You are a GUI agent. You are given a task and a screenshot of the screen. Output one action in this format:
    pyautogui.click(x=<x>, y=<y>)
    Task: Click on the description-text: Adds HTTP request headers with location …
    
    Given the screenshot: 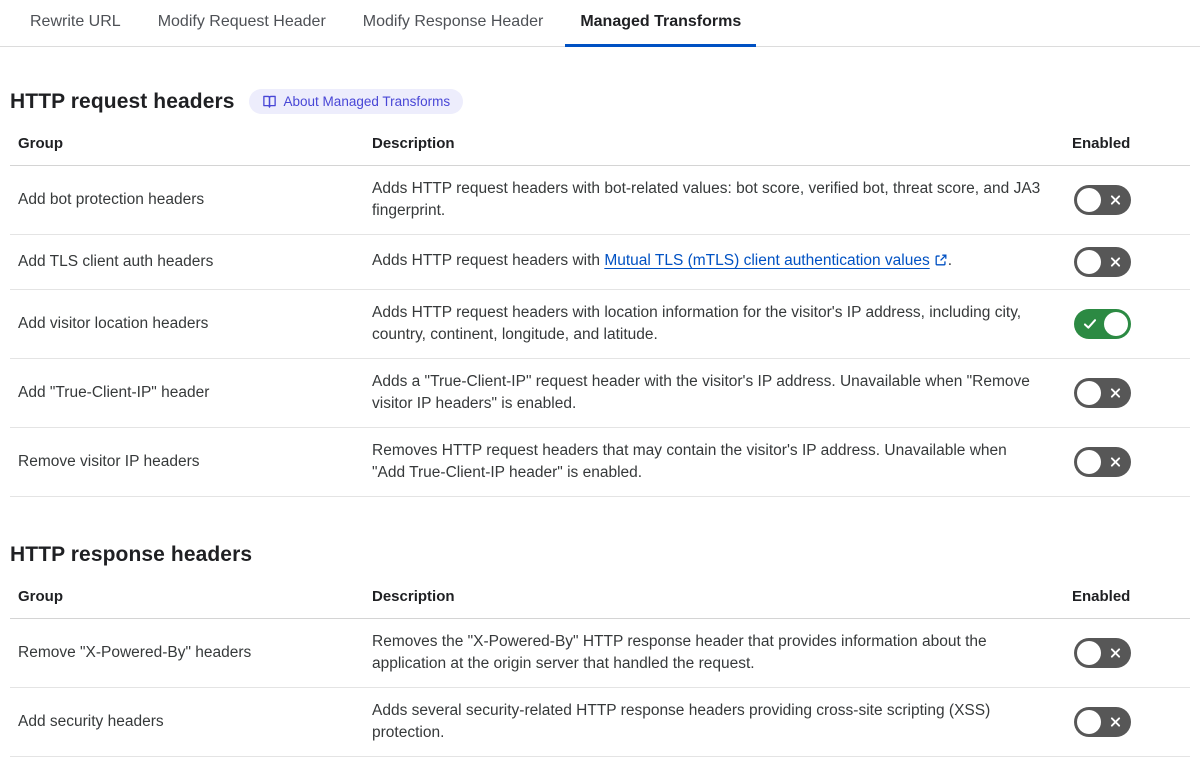 What is the action you would take?
    pyautogui.click(x=722, y=324)
    